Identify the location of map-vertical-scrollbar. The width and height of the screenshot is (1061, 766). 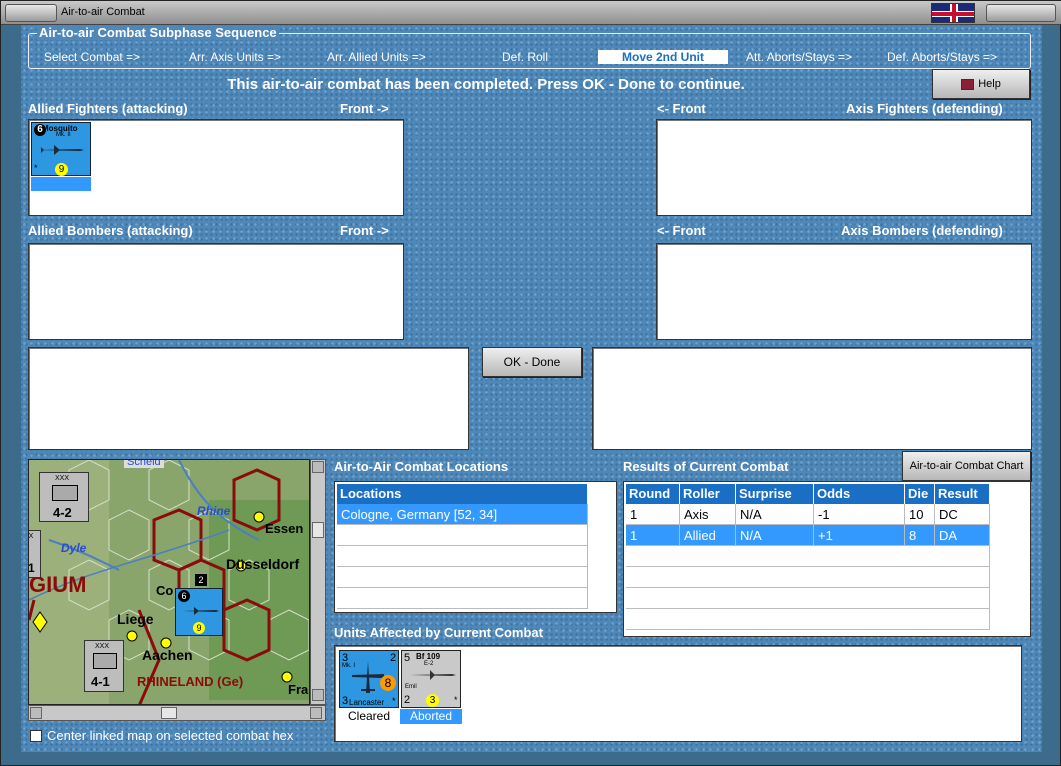
(318, 582).